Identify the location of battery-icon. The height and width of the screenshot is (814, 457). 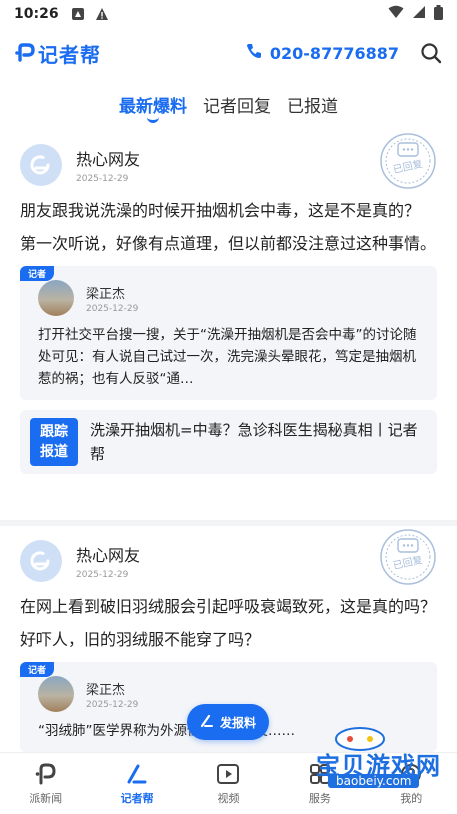
(438, 14).